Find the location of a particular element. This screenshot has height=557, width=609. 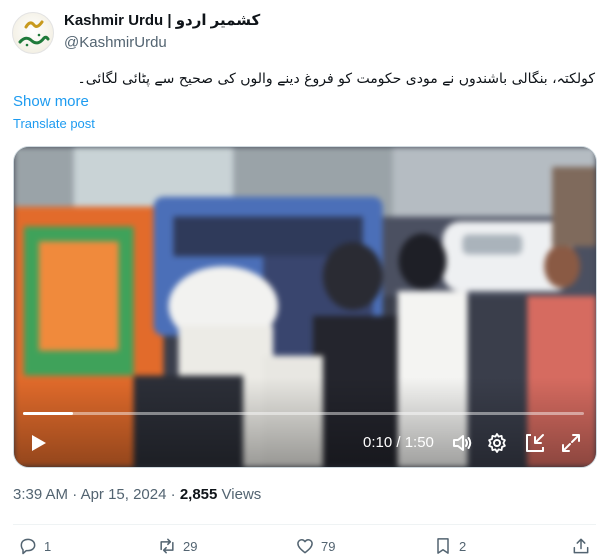

bookmark-button: 2 is located at coordinates (449, 546).